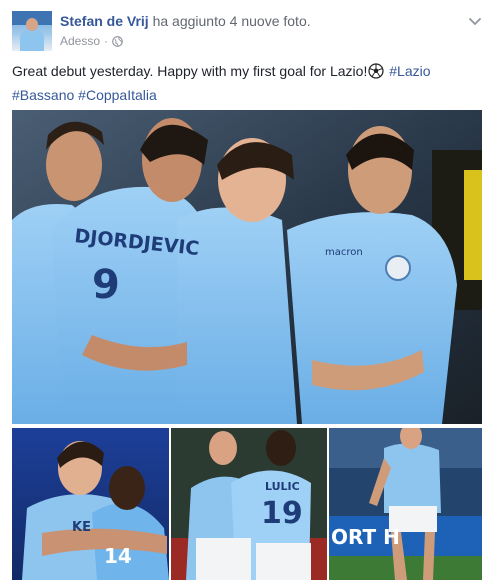  What do you see at coordinates (43, 95) in the screenshot?
I see `hashtag-link-bassano: #Bassano` at bounding box center [43, 95].